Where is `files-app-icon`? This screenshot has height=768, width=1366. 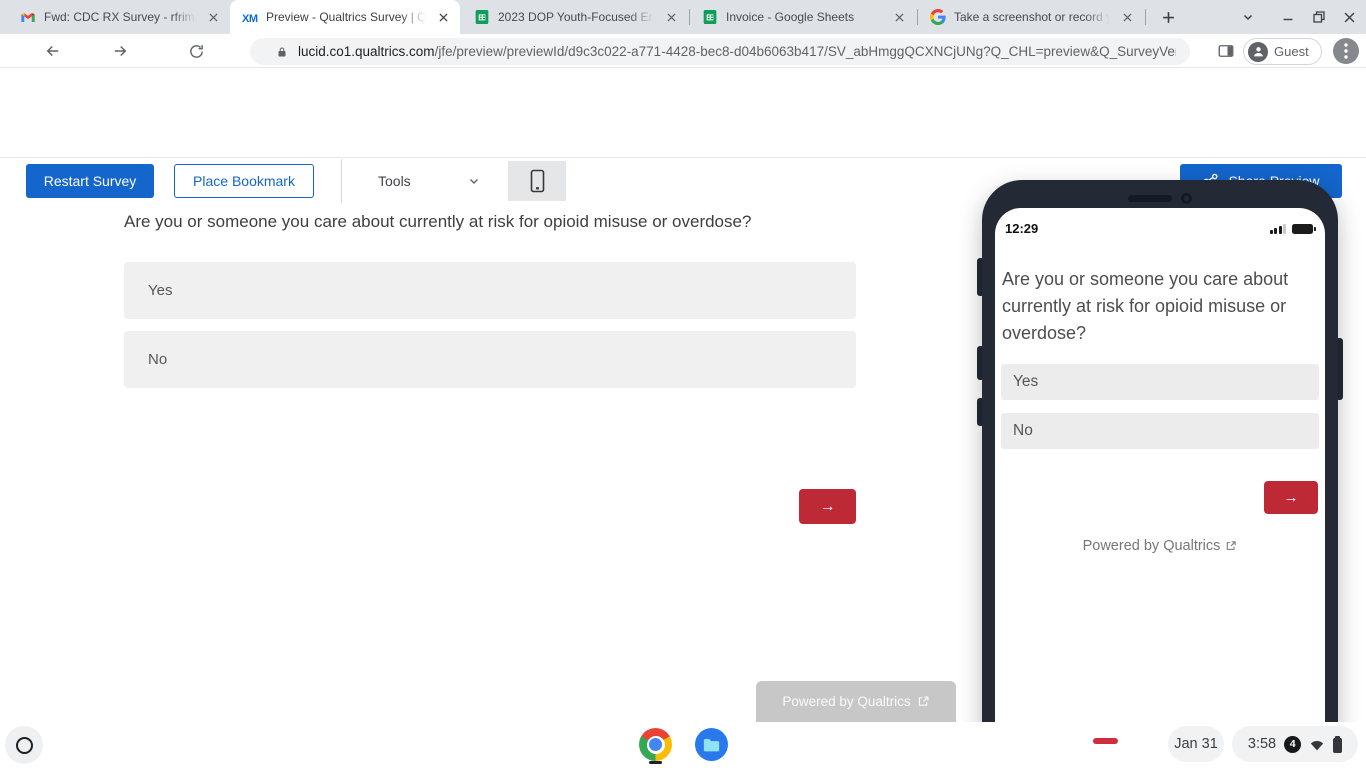 files-app-icon is located at coordinates (711, 744).